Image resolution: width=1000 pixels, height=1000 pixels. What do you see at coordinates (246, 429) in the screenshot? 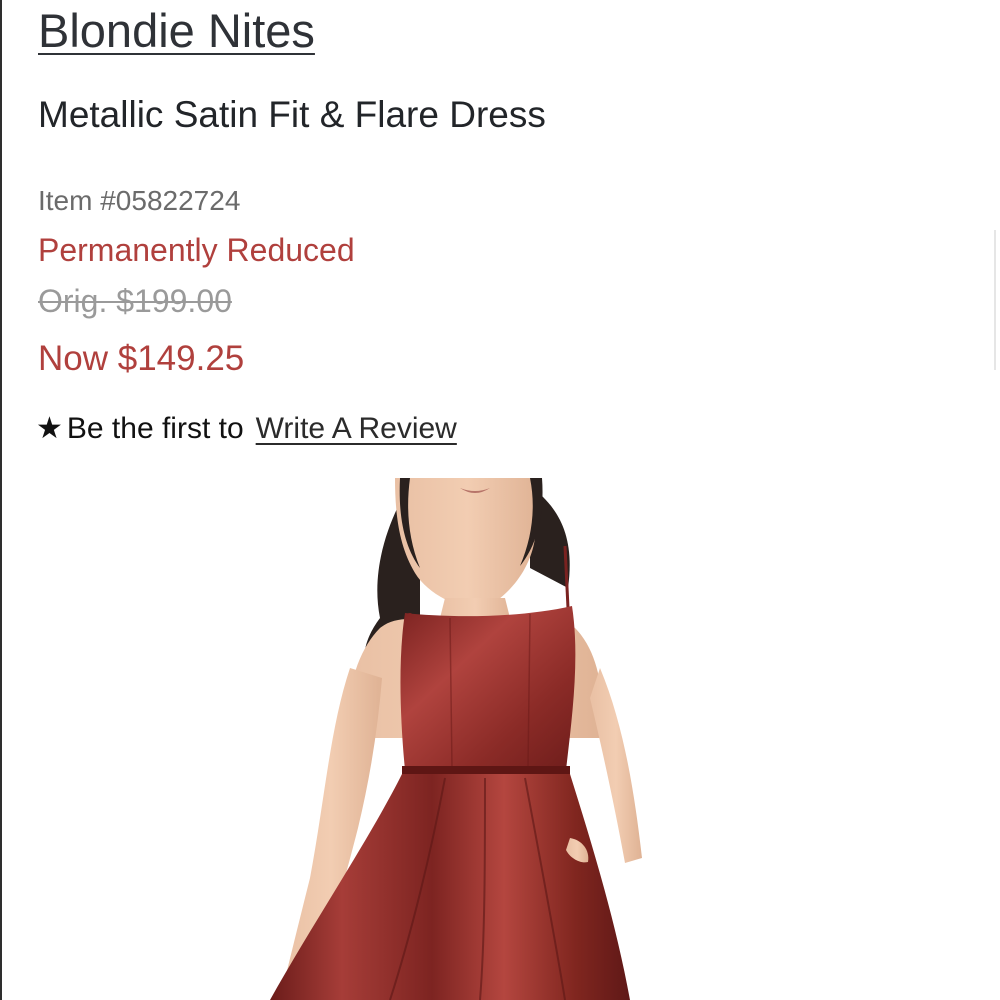
I see `review-row: ★ Be the first to Write A Review` at bounding box center [246, 429].